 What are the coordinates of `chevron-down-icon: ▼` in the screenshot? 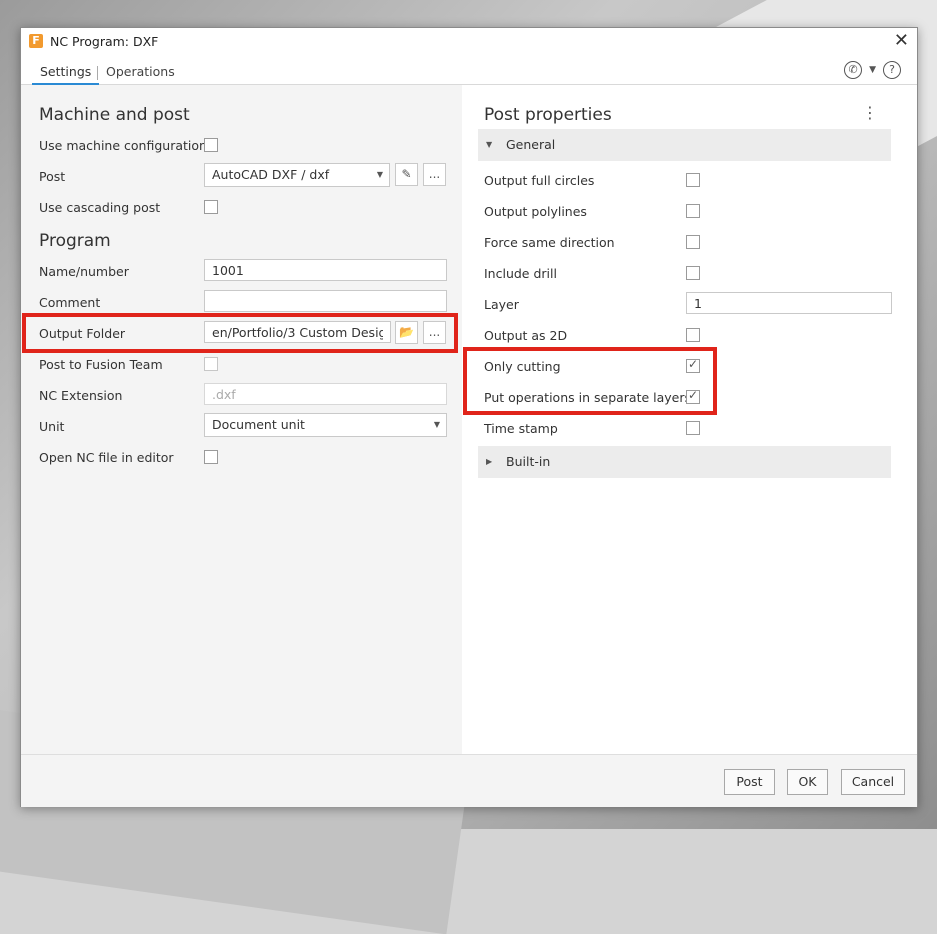 It's located at (872, 70).